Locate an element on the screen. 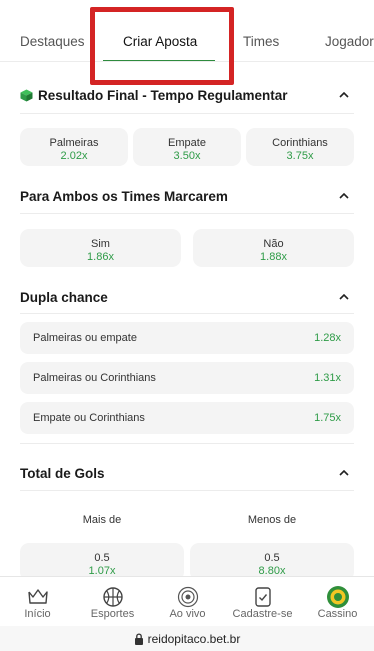 The height and width of the screenshot is (651, 374). nav-cassino: Cassino is located at coordinates (337, 602).